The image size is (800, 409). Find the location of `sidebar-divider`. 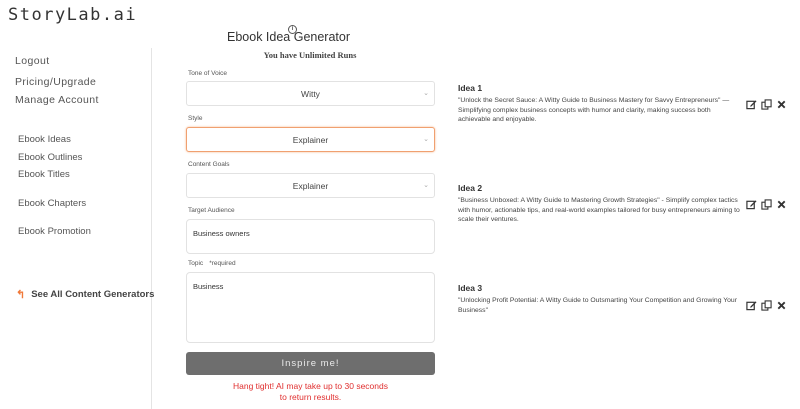

sidebar-divider is located at coordinates (151, 228).